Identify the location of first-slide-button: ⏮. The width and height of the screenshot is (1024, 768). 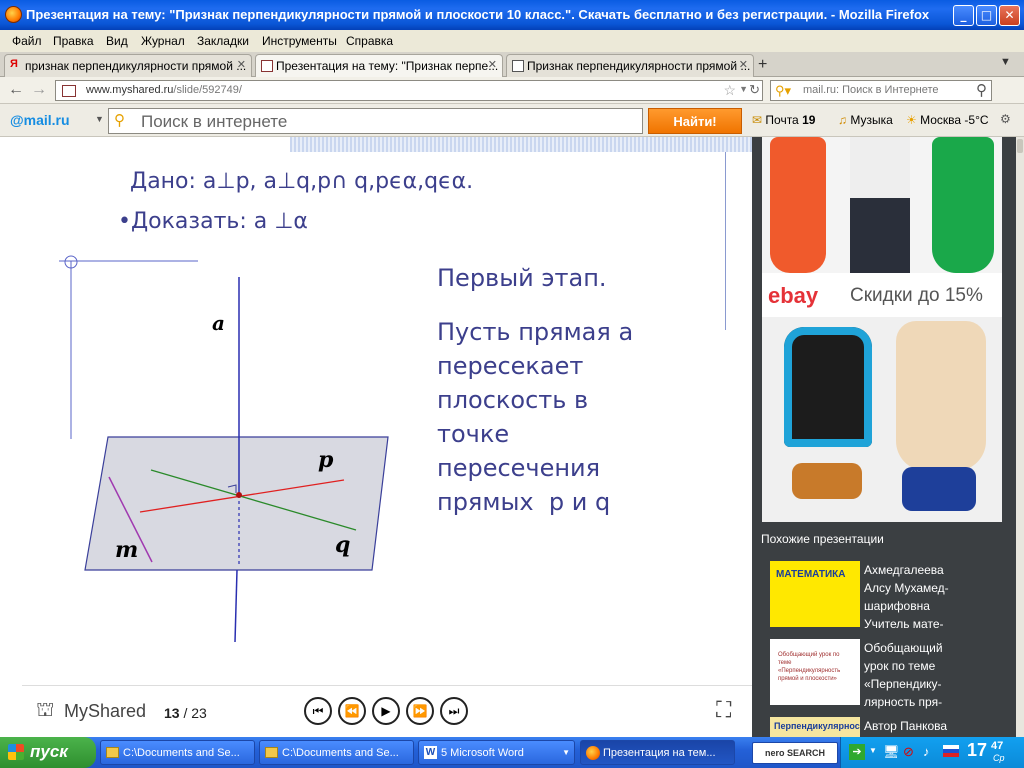
(318, 711).